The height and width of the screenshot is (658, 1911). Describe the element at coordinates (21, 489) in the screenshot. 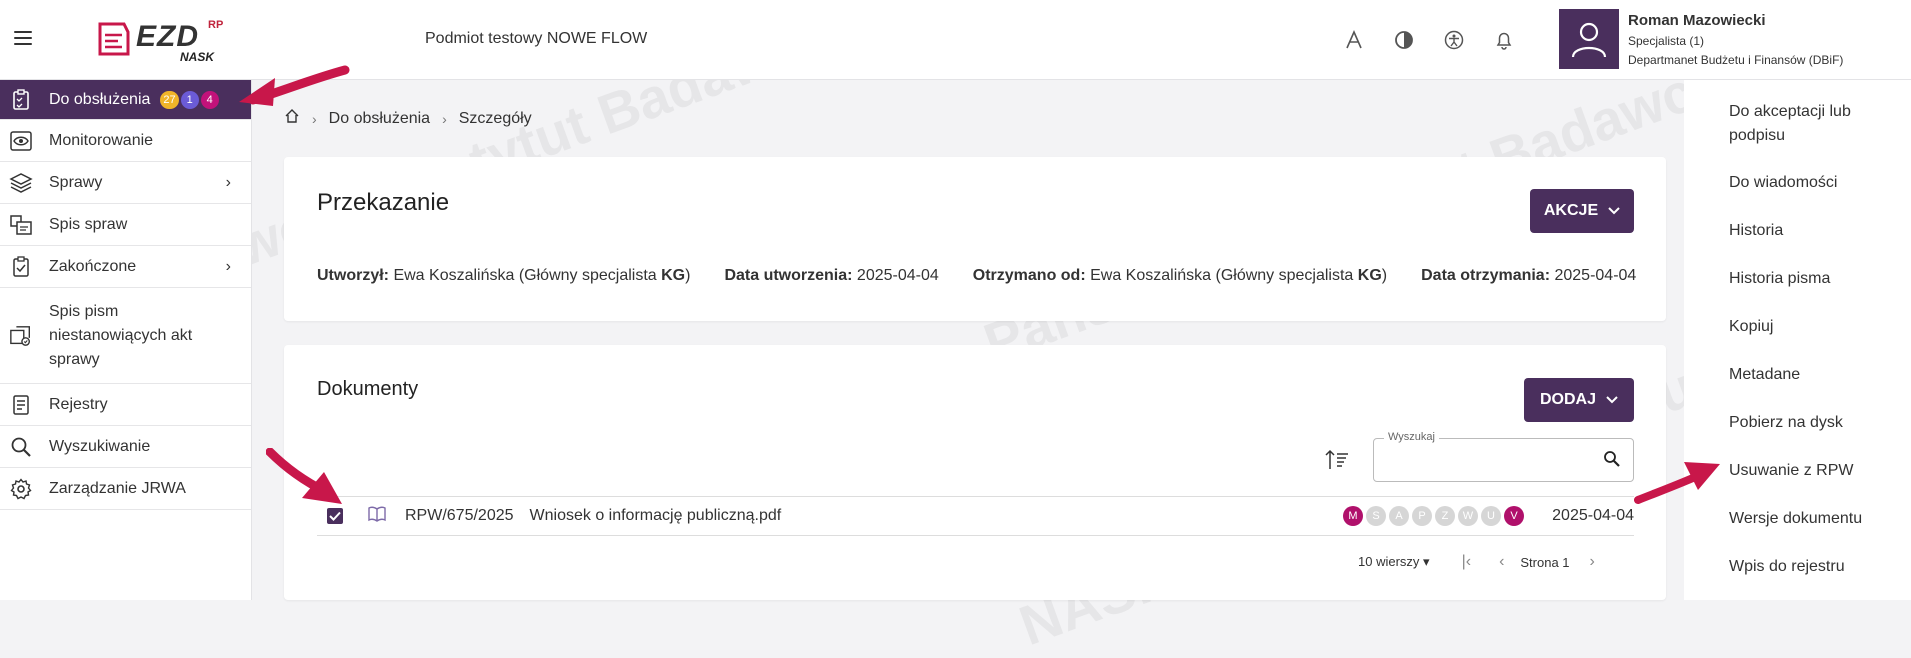

I see `gear-icon` at that location.